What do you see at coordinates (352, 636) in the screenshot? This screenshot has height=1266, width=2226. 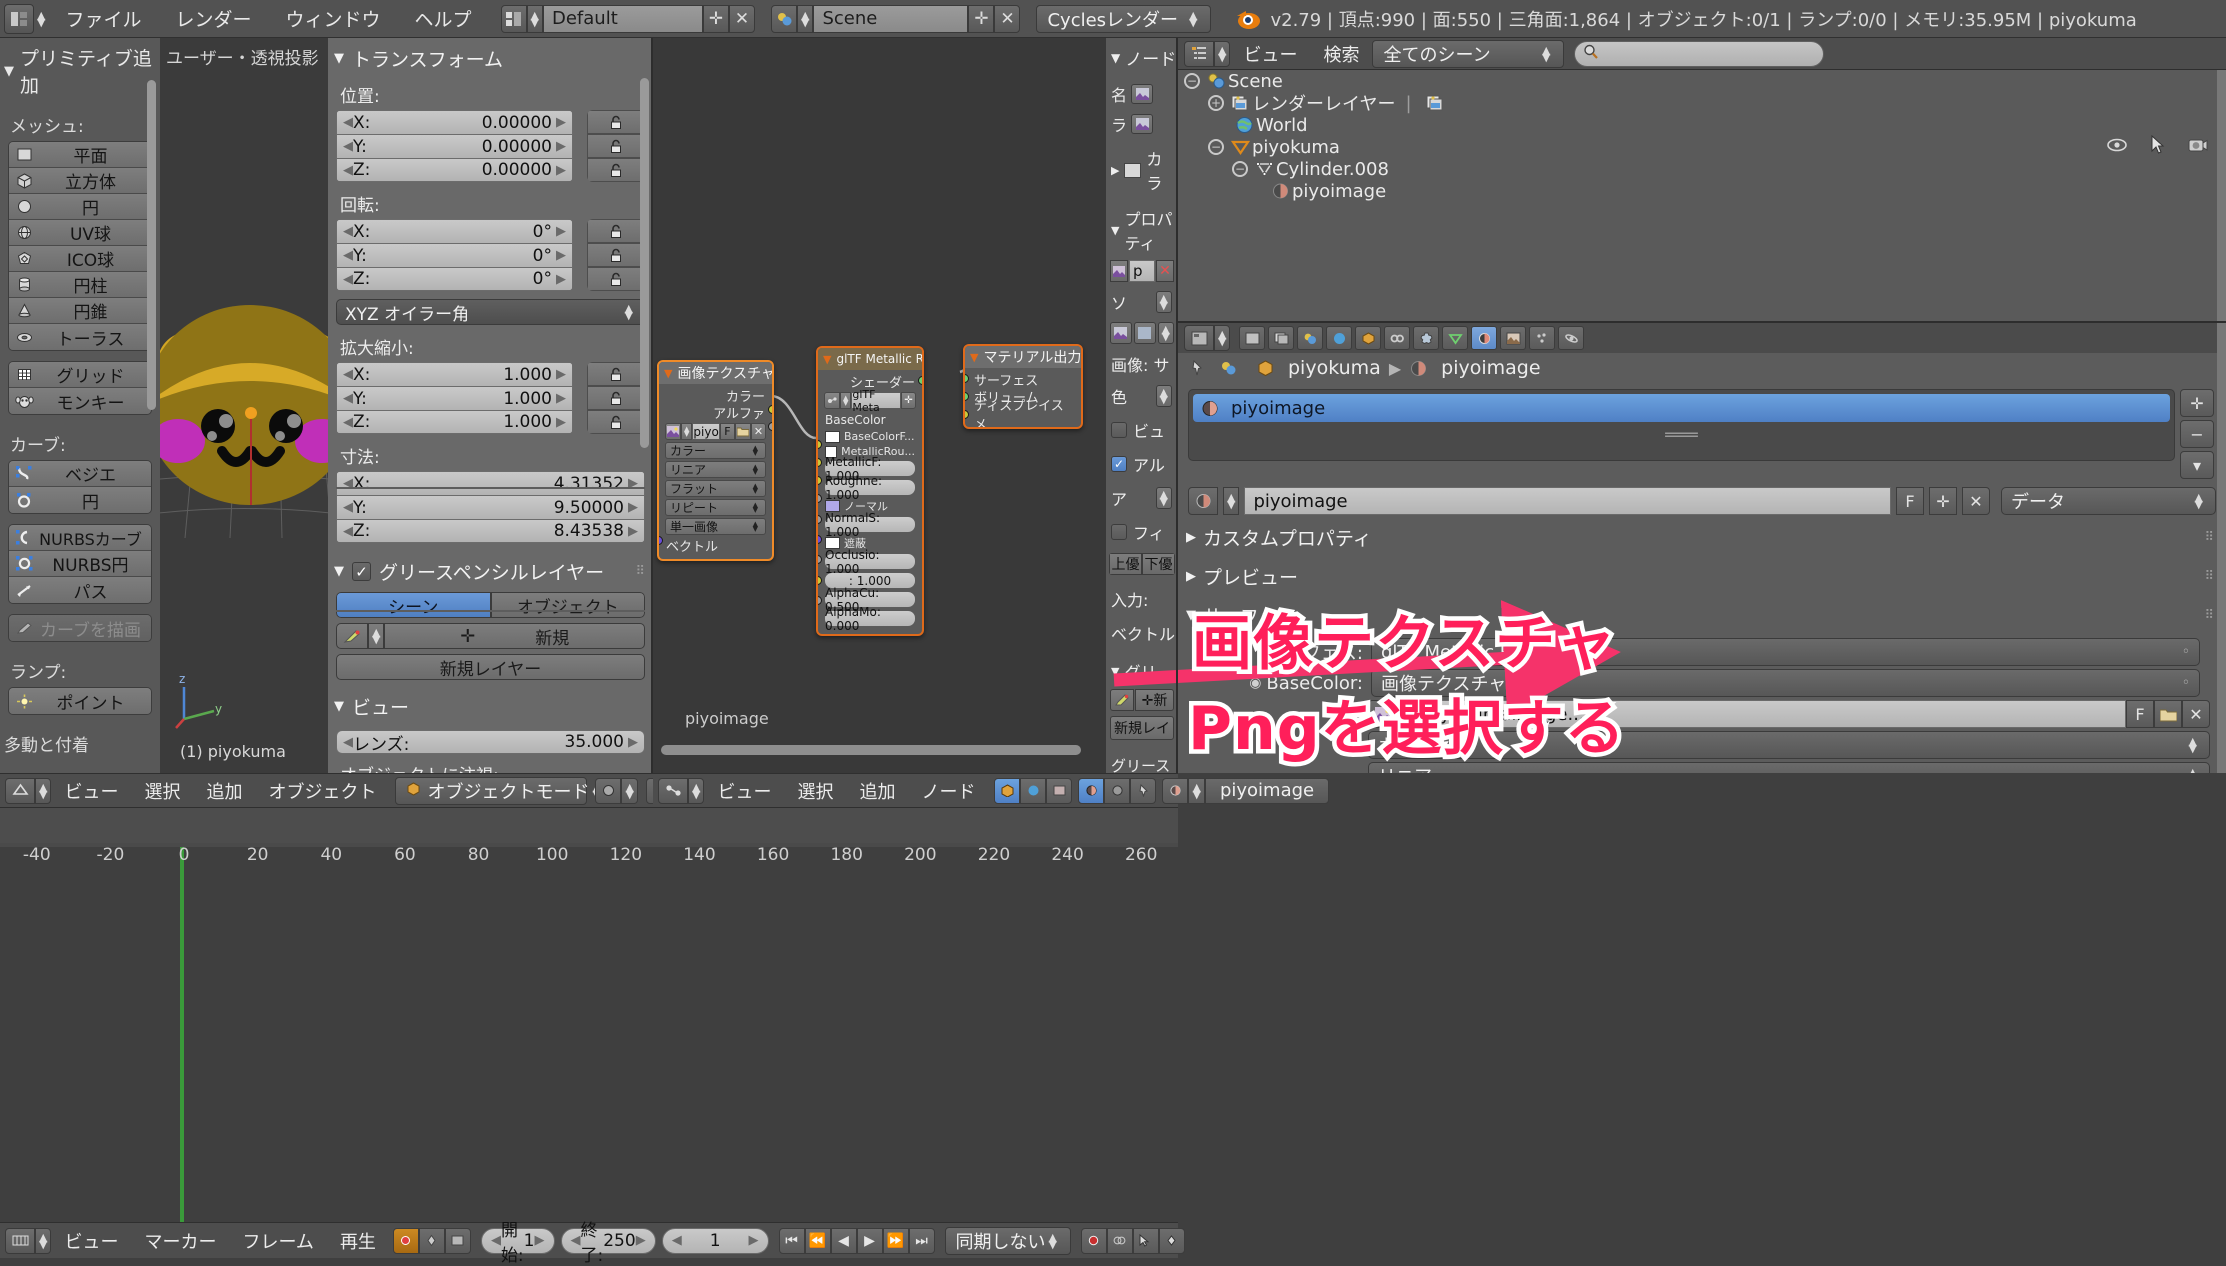 I see `grease-pencil-browse-icon` at bounding box center [352, 636].